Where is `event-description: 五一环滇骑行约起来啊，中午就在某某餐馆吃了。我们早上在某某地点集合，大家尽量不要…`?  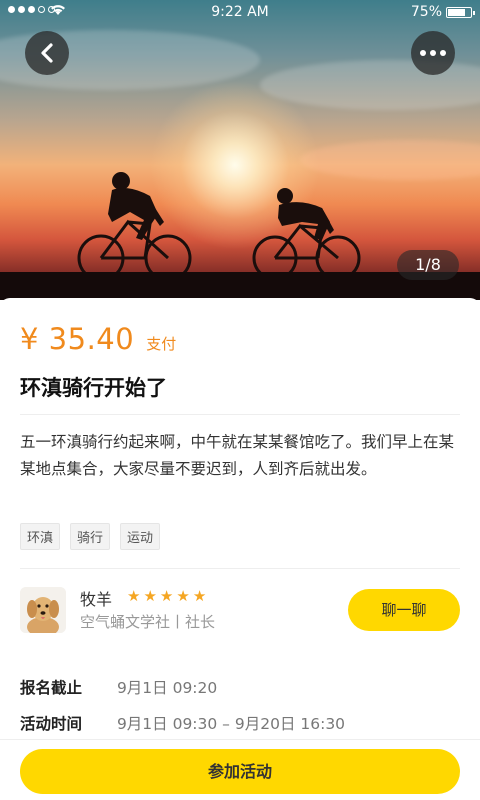
event-description: 五一环滇骑行约起来啊，中午就在某某餐馆吃了。我们早上在某某地点集合，大家尽量不要… is located at coordinates (237, 455).